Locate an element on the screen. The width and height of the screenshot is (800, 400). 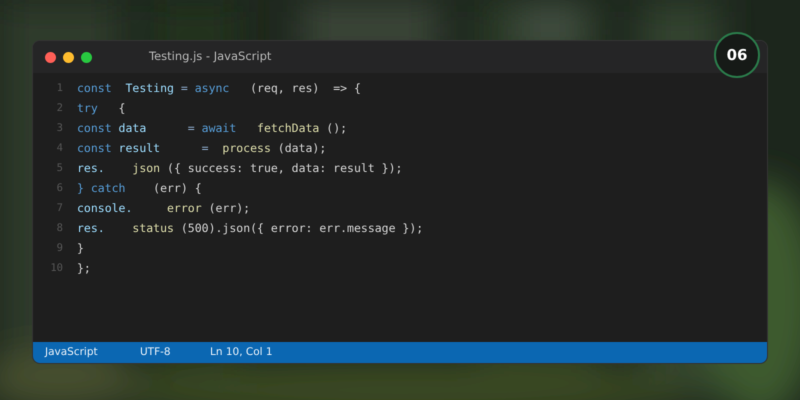
status-item: JavaScript is located at coordinates (71, 352).